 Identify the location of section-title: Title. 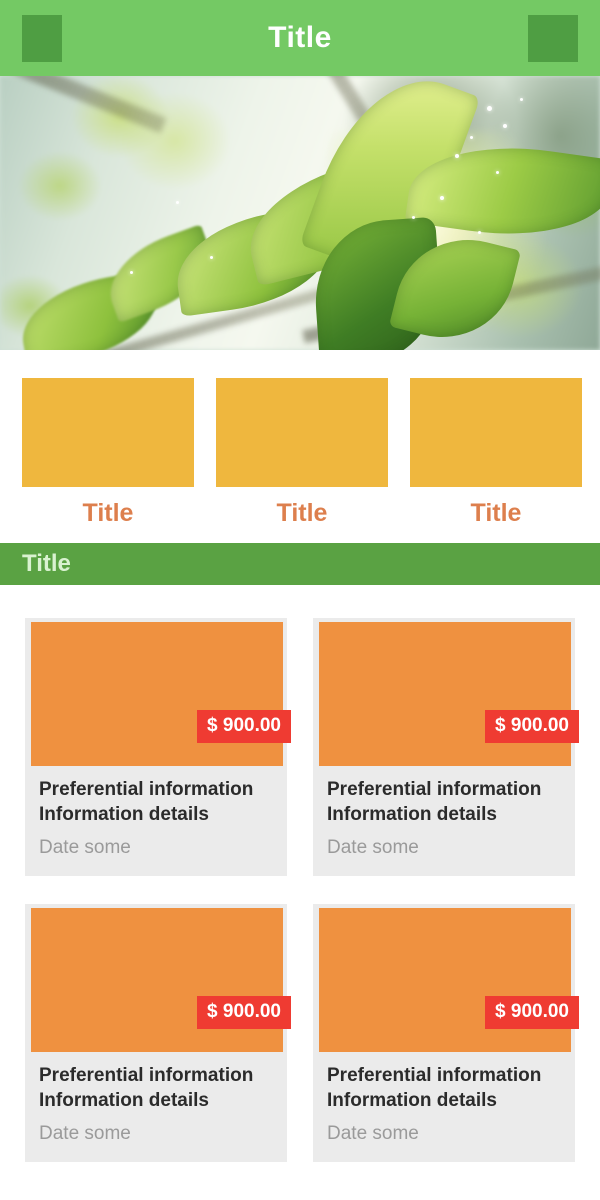
(46, 563).